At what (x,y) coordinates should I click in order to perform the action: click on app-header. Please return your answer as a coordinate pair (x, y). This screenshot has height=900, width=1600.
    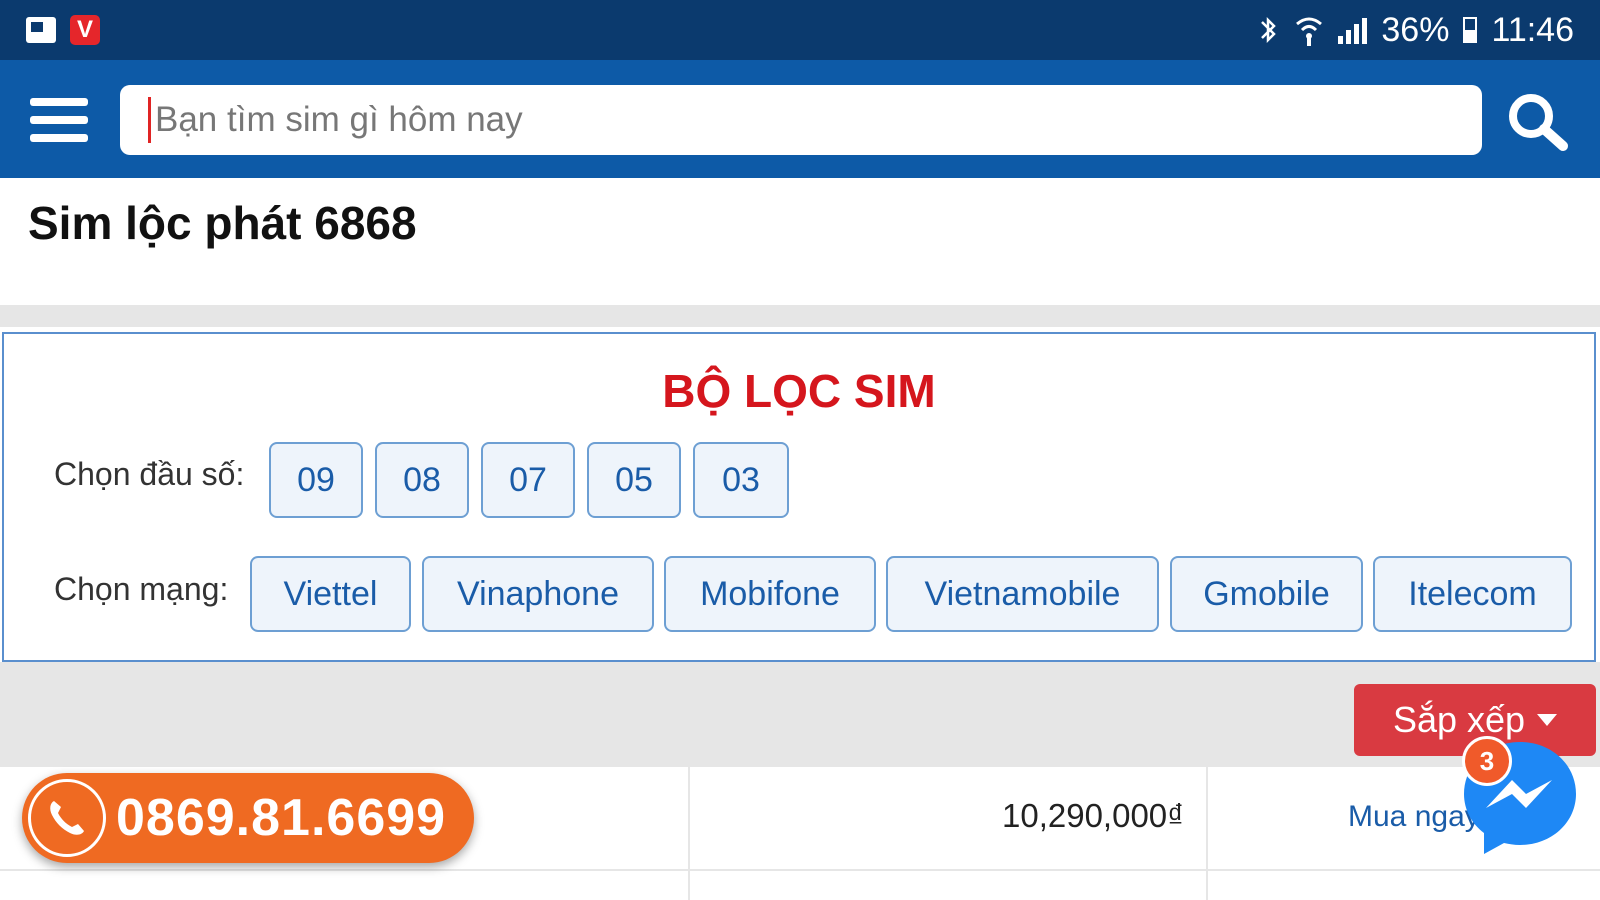
    Looking at the image, I should click on (800, 119).